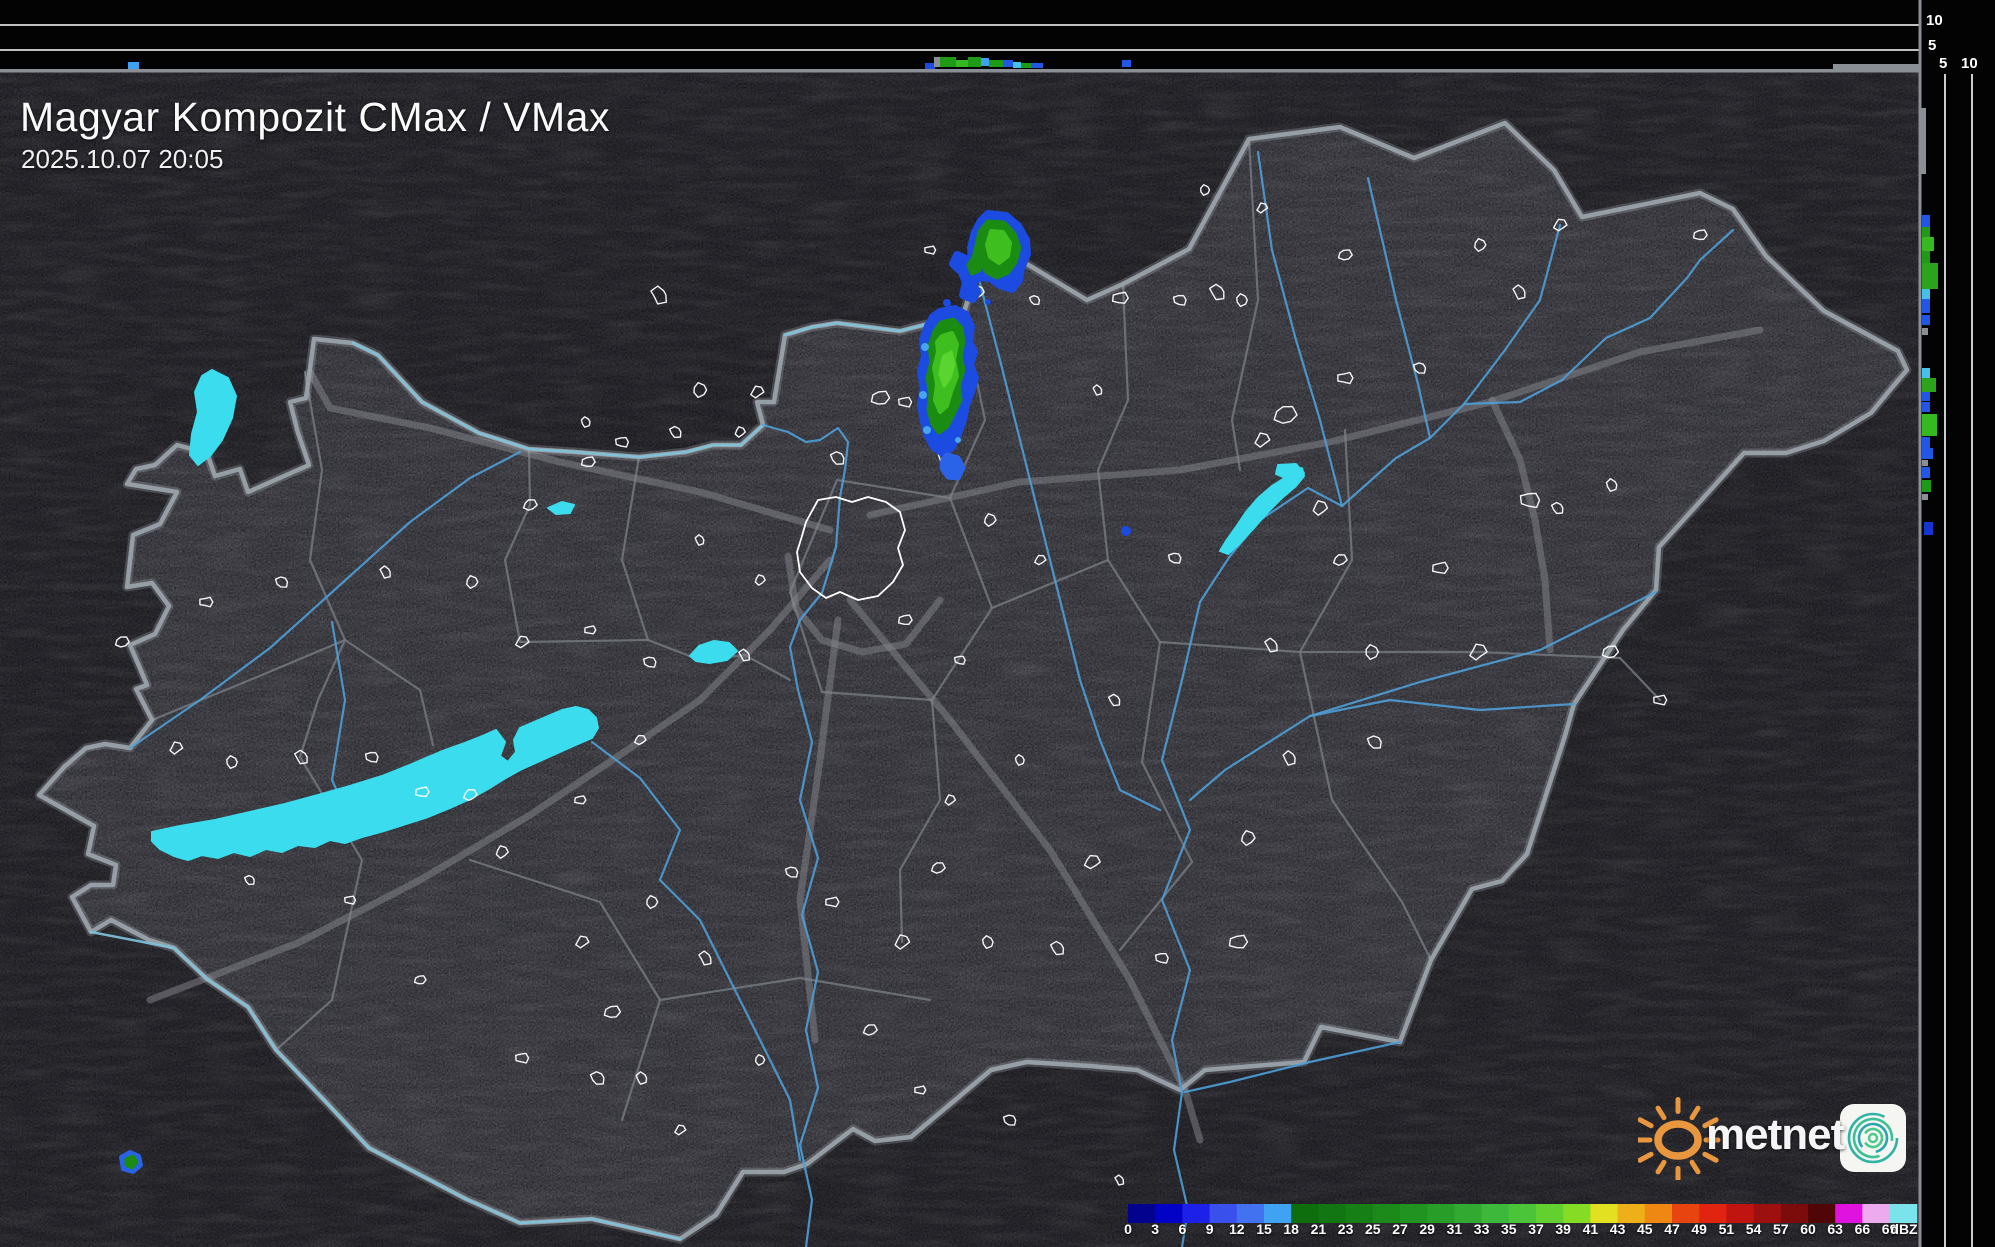  Describe the element at coordinates (1523, 1213) in the screenshot. I see `reflectivity-legend` at that location.